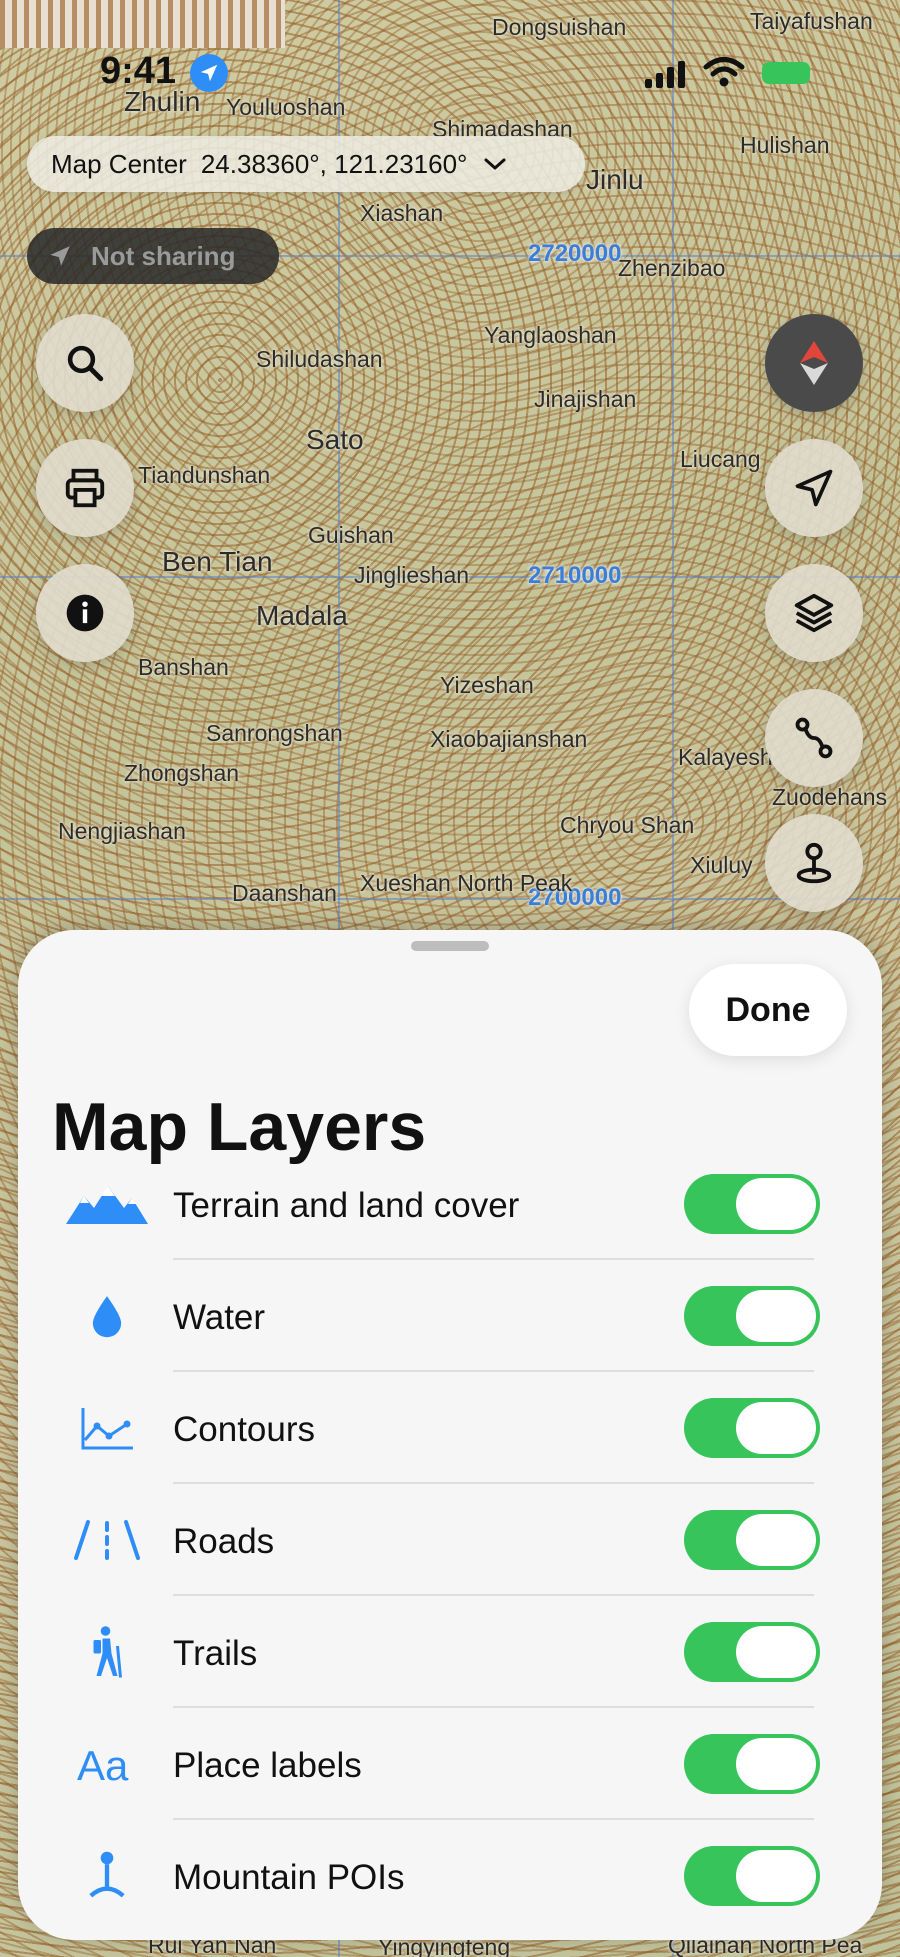  I want to click on route-icon, so click(814, 738).